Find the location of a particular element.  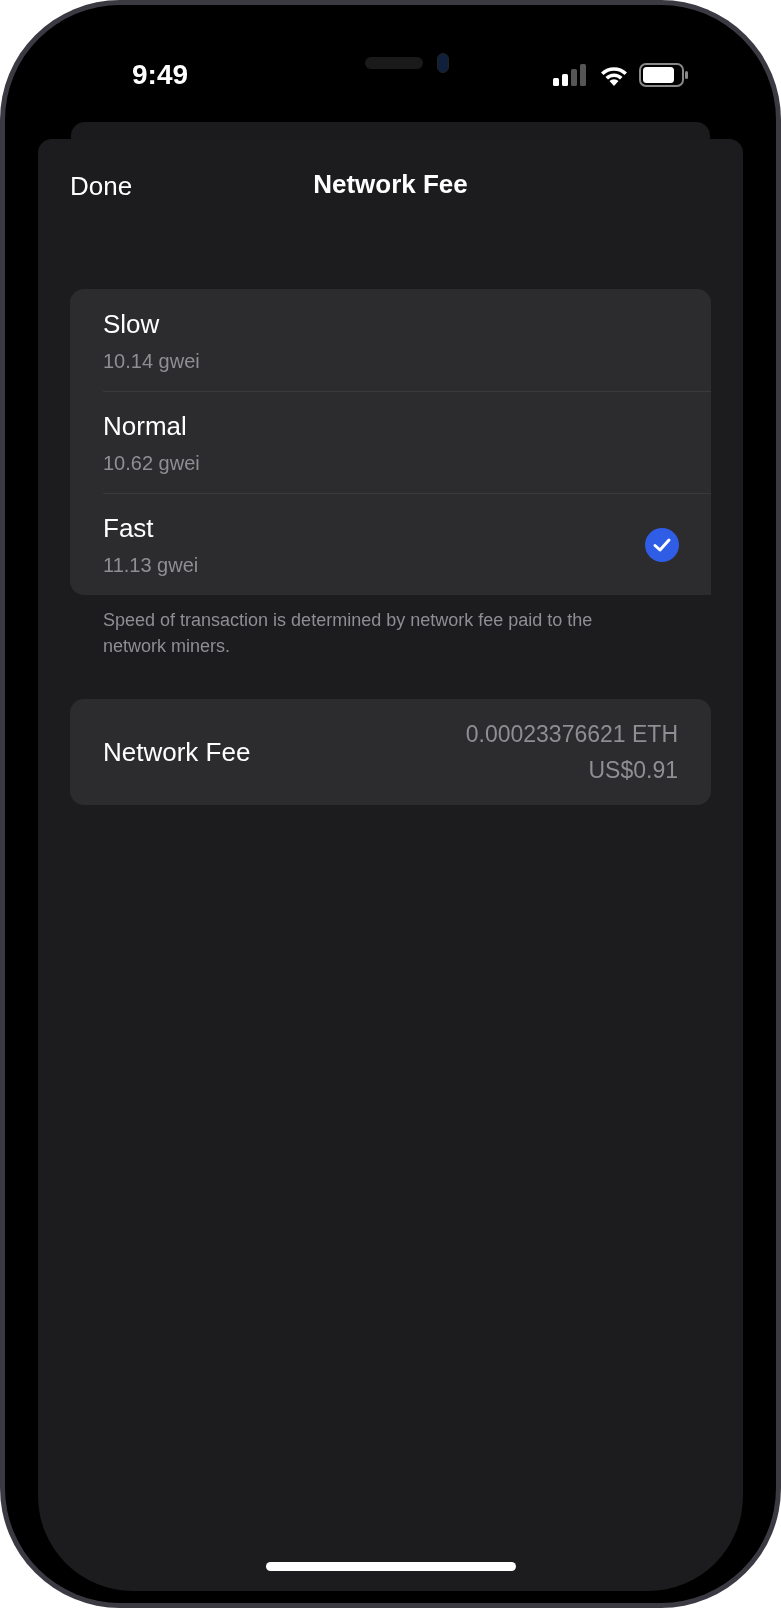

fee-option: Fast 11.13 gwei is located at coordinates (407, 544).